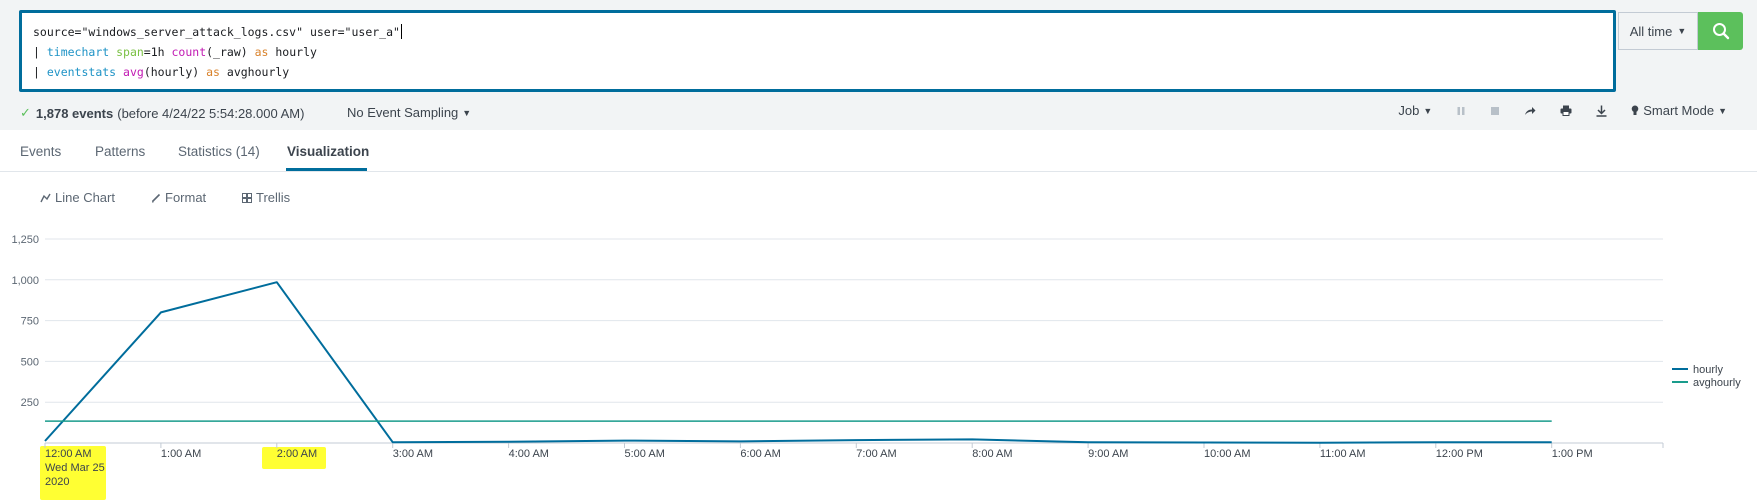 Image resolution: width=1757 pixels, height=500 pixels. Describe the element at coordinates (130, 72) in the screenshot. I see `function-keyword: avg` at that location.